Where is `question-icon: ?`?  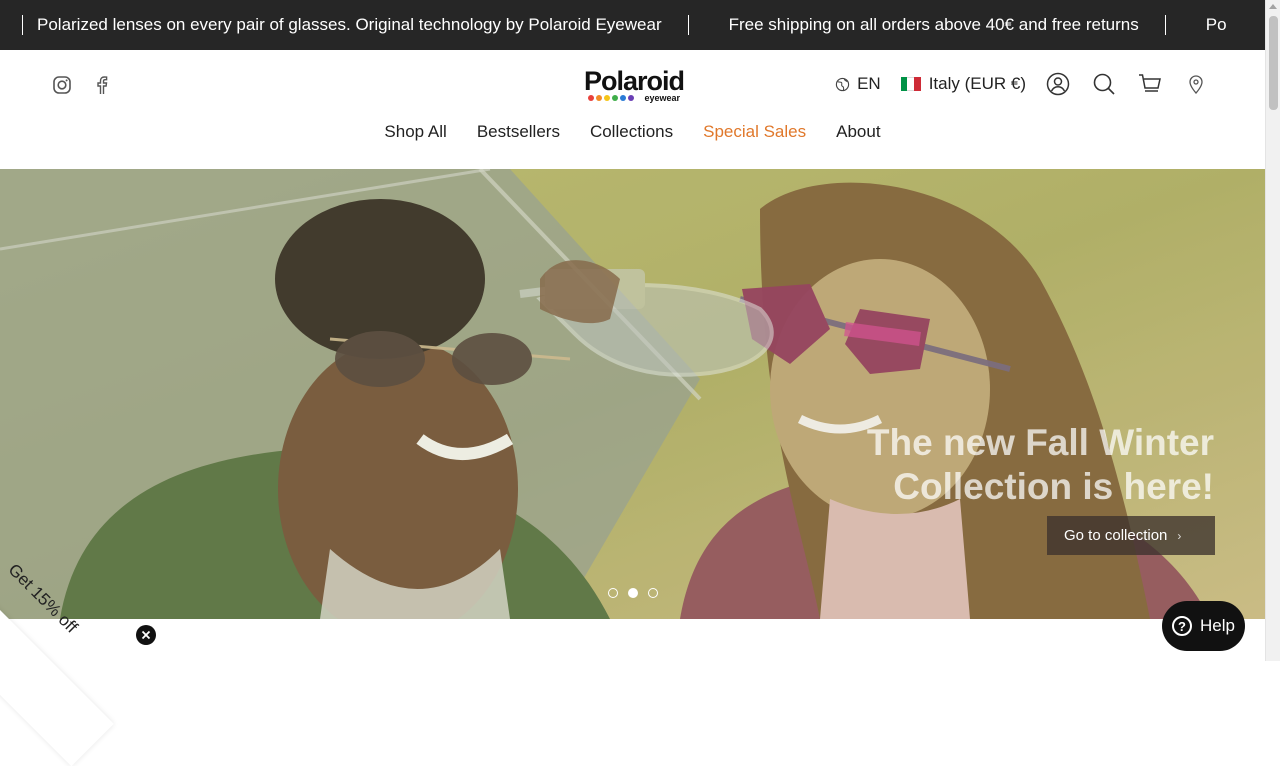
question-icon: ? is located at coordinates (1182, 626).